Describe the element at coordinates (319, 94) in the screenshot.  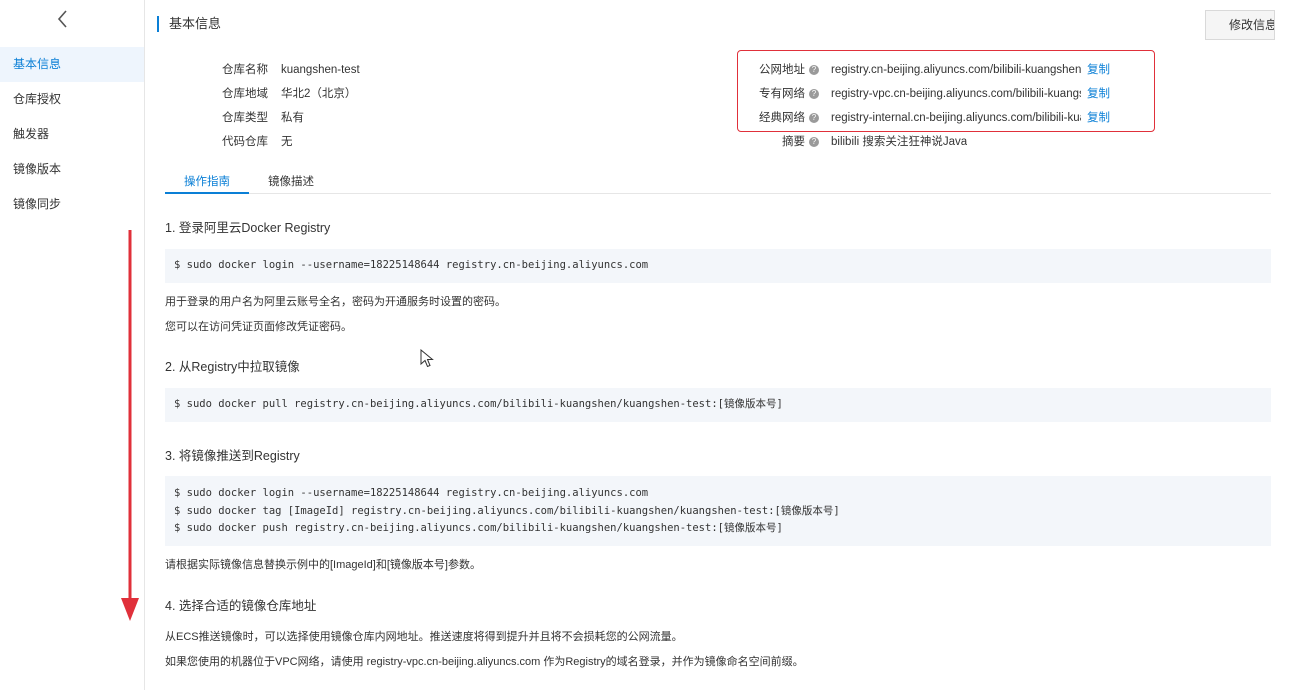
I see `info-value: 华北2（北京）` at that location.